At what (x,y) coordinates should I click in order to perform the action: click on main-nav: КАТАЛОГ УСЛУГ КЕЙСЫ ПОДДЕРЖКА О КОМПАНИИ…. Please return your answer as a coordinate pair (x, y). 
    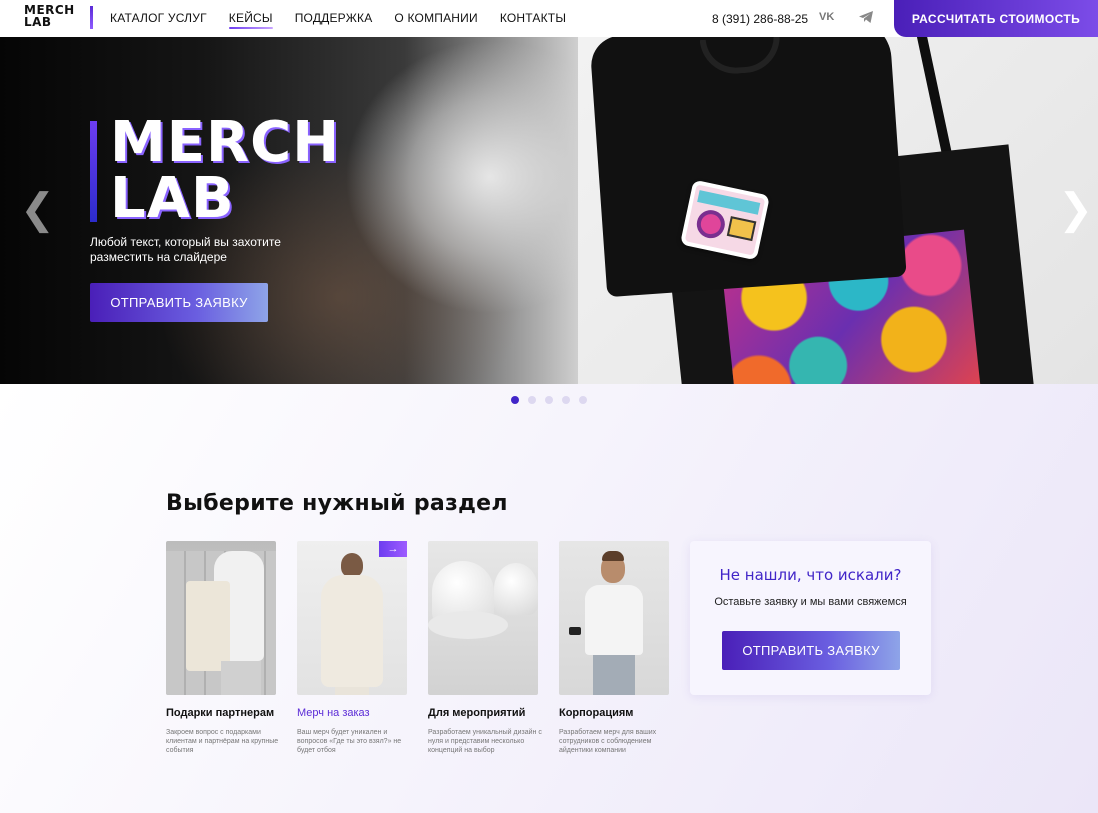
    Looking at the image, I should click on (349, 20).